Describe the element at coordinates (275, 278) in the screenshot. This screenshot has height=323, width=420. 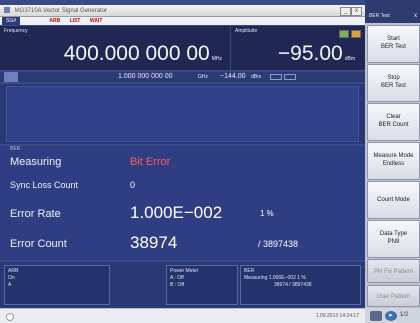
I see `ber-summary-line-1: Measuring 1.000E−002 1 %` at that location.